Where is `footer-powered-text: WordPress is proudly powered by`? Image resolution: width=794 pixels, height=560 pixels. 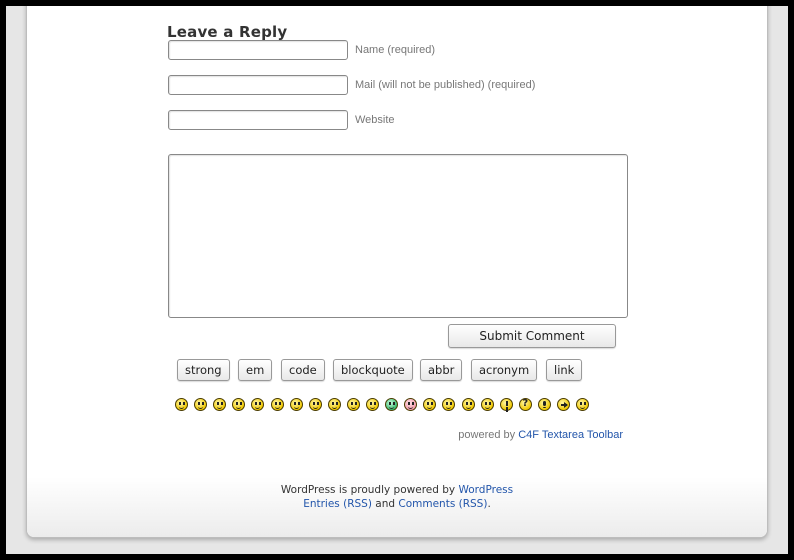
footer-powered-text: WordPress is proudly powered by is located at coordinates (368, 490).